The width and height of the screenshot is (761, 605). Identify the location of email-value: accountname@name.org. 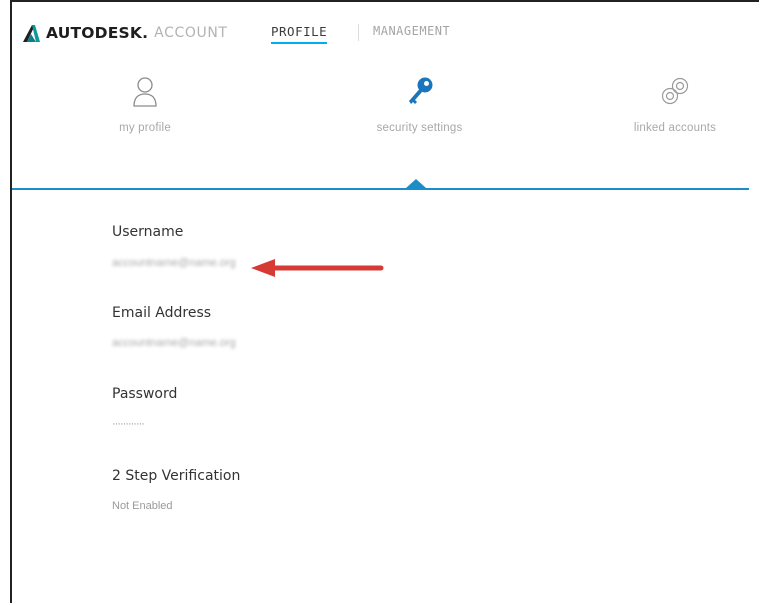
(174, 343).